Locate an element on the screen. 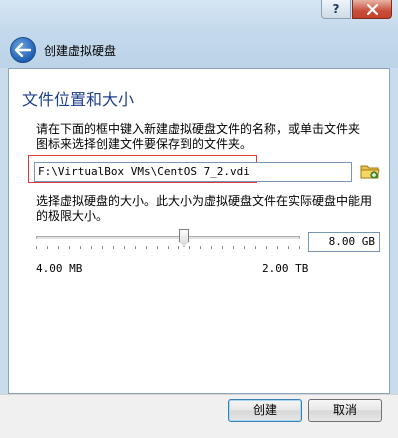 The width and height of the screenshot is (398, 438). help-button: ? is located at coordinates (336, 9).